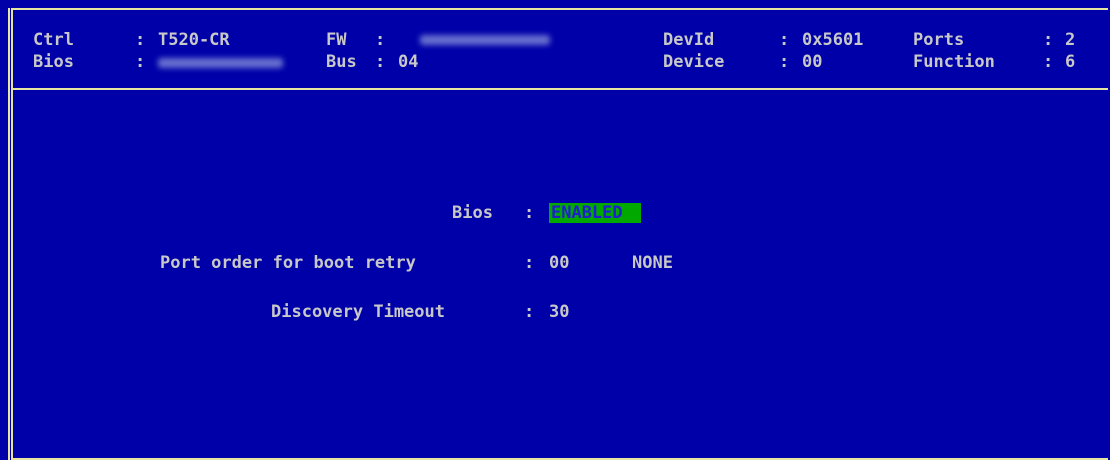 This screenshot has height=462, width=1115. What do you see at coordinates (12, 234) in the screenshot?
I see `frame-left-border-inner` at bounding box center [12, 234].